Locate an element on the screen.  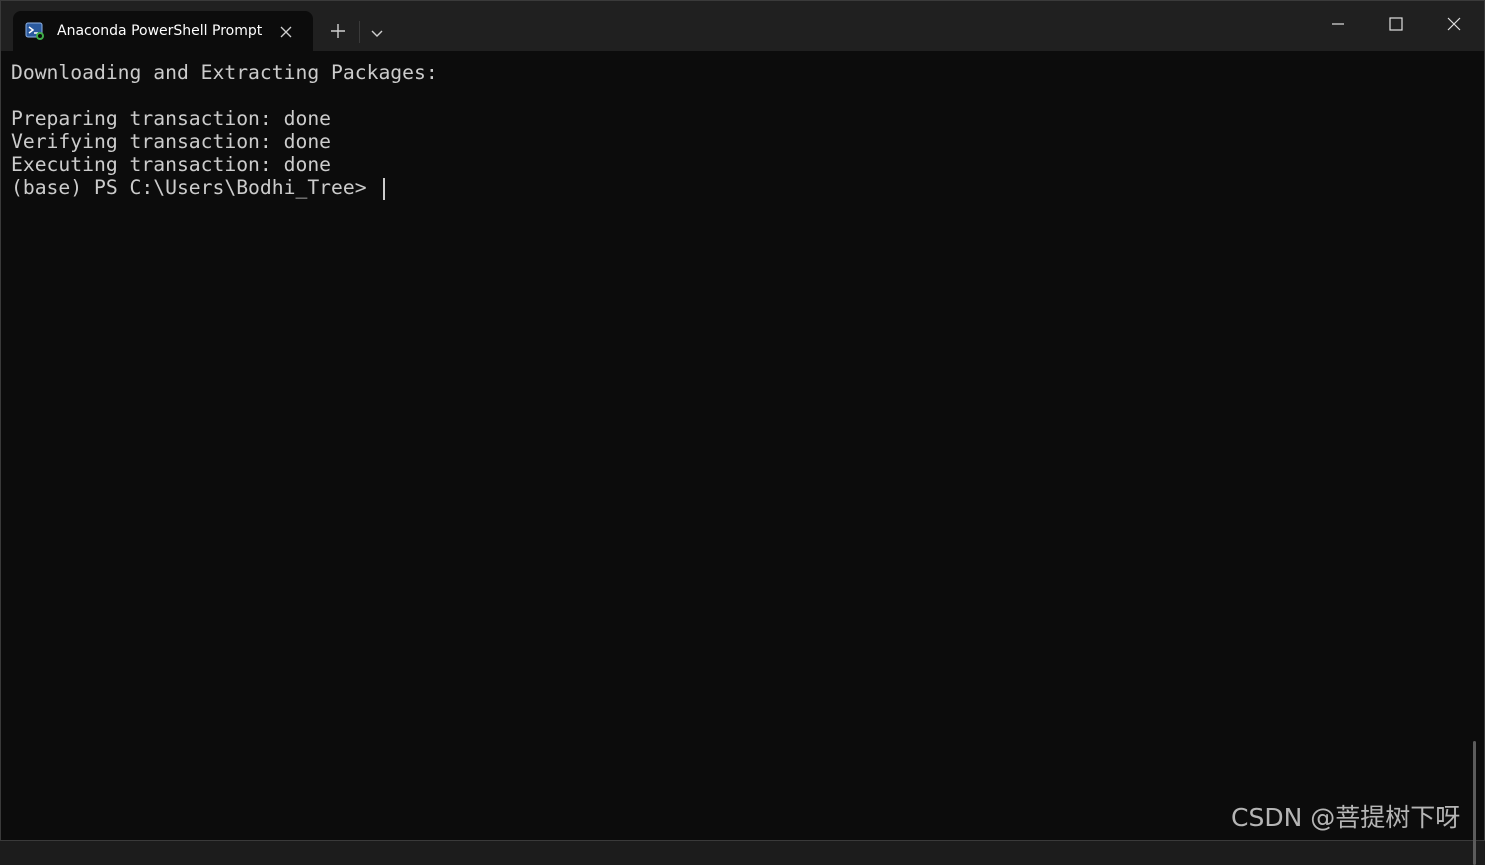
watermark: CSDN @菩提树下呀 is located at coordinates (1346, 817).